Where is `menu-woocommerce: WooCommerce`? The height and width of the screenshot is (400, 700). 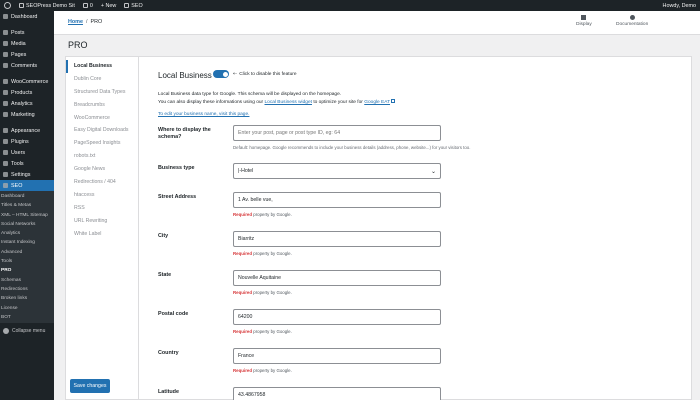
menu-woocommerce: WooCommerce is located at coordinates (27, 81).